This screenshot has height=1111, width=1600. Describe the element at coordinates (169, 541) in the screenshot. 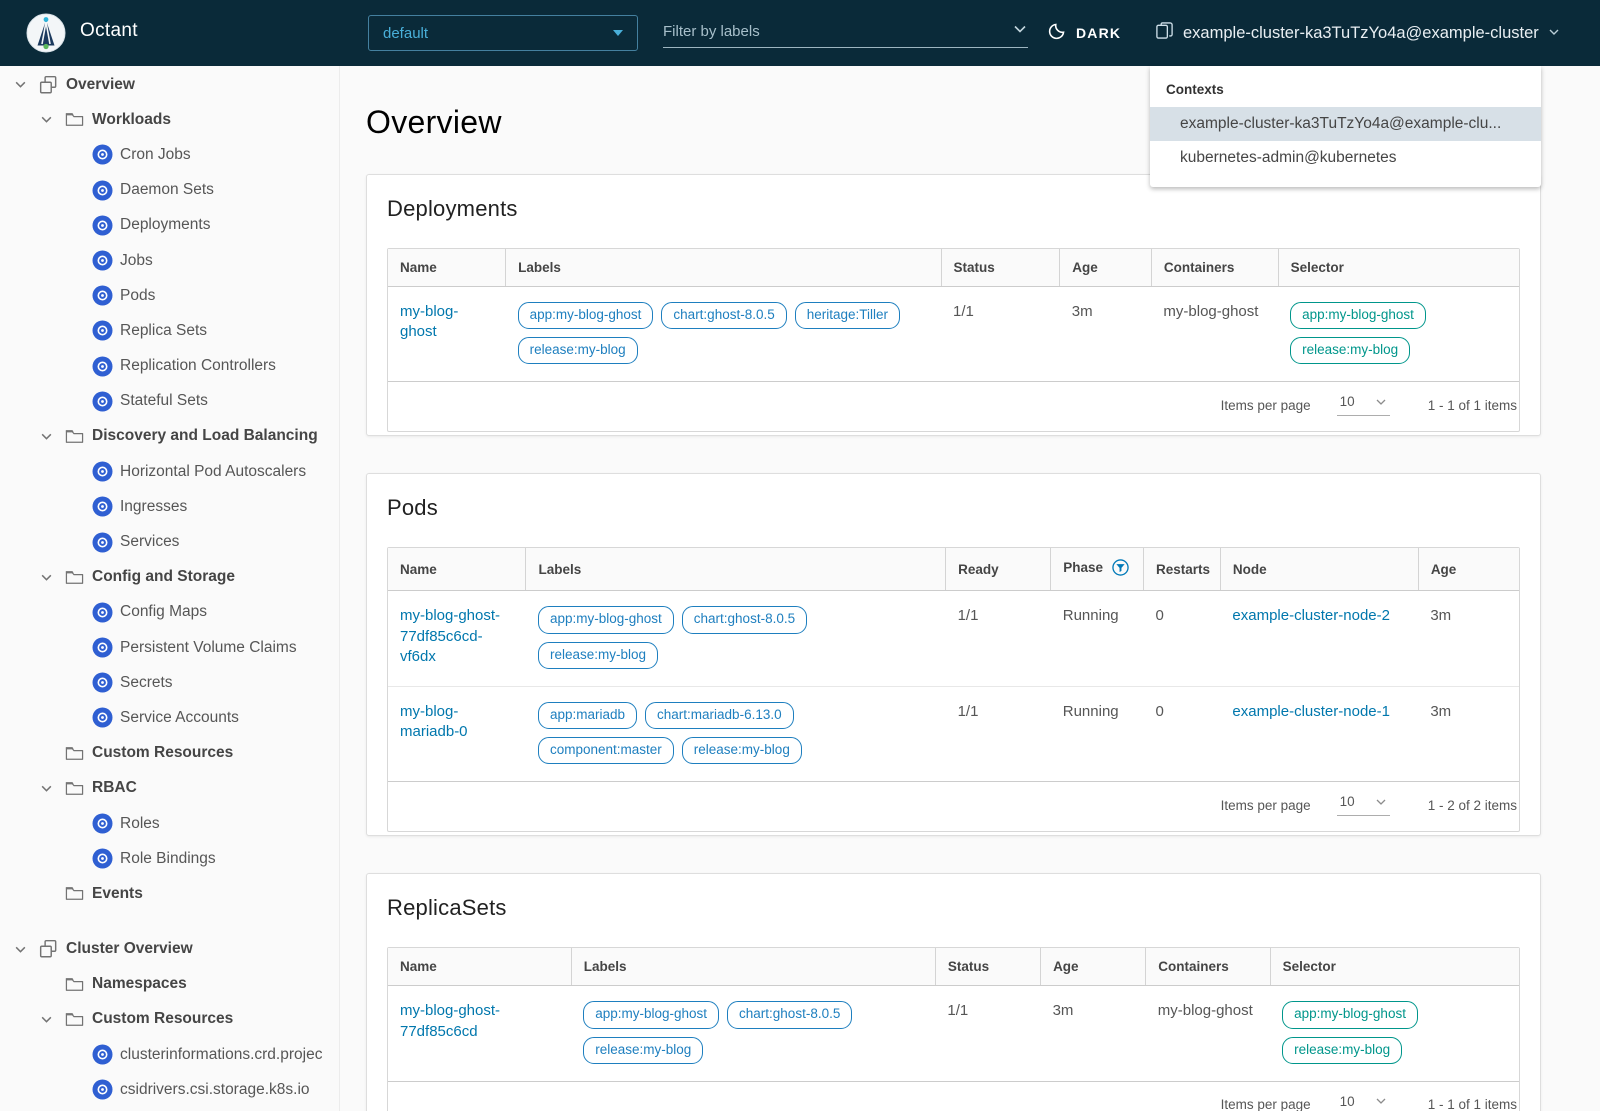

I see `sidebar-item: Services` at that location.